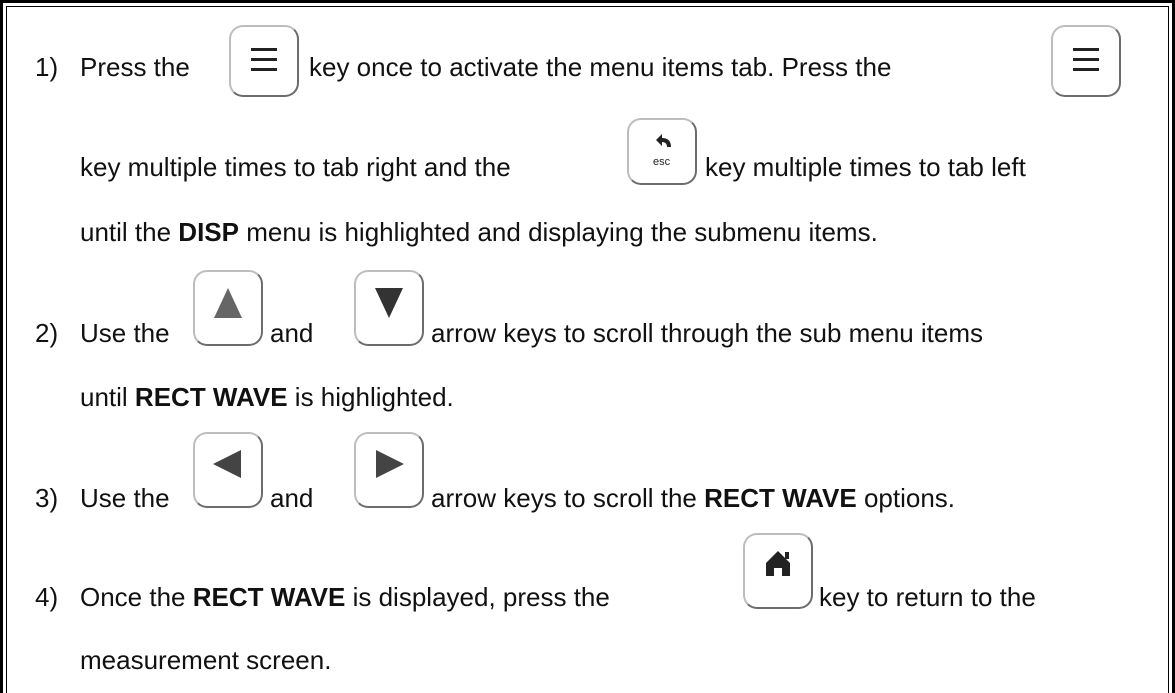 This screenshot has height=693, width=1175. What do you see at coordinates (568, 498) in the screenshot?
I see `step-3-text-b: arrow keys to scroll the` at bounding box center [568, 498].